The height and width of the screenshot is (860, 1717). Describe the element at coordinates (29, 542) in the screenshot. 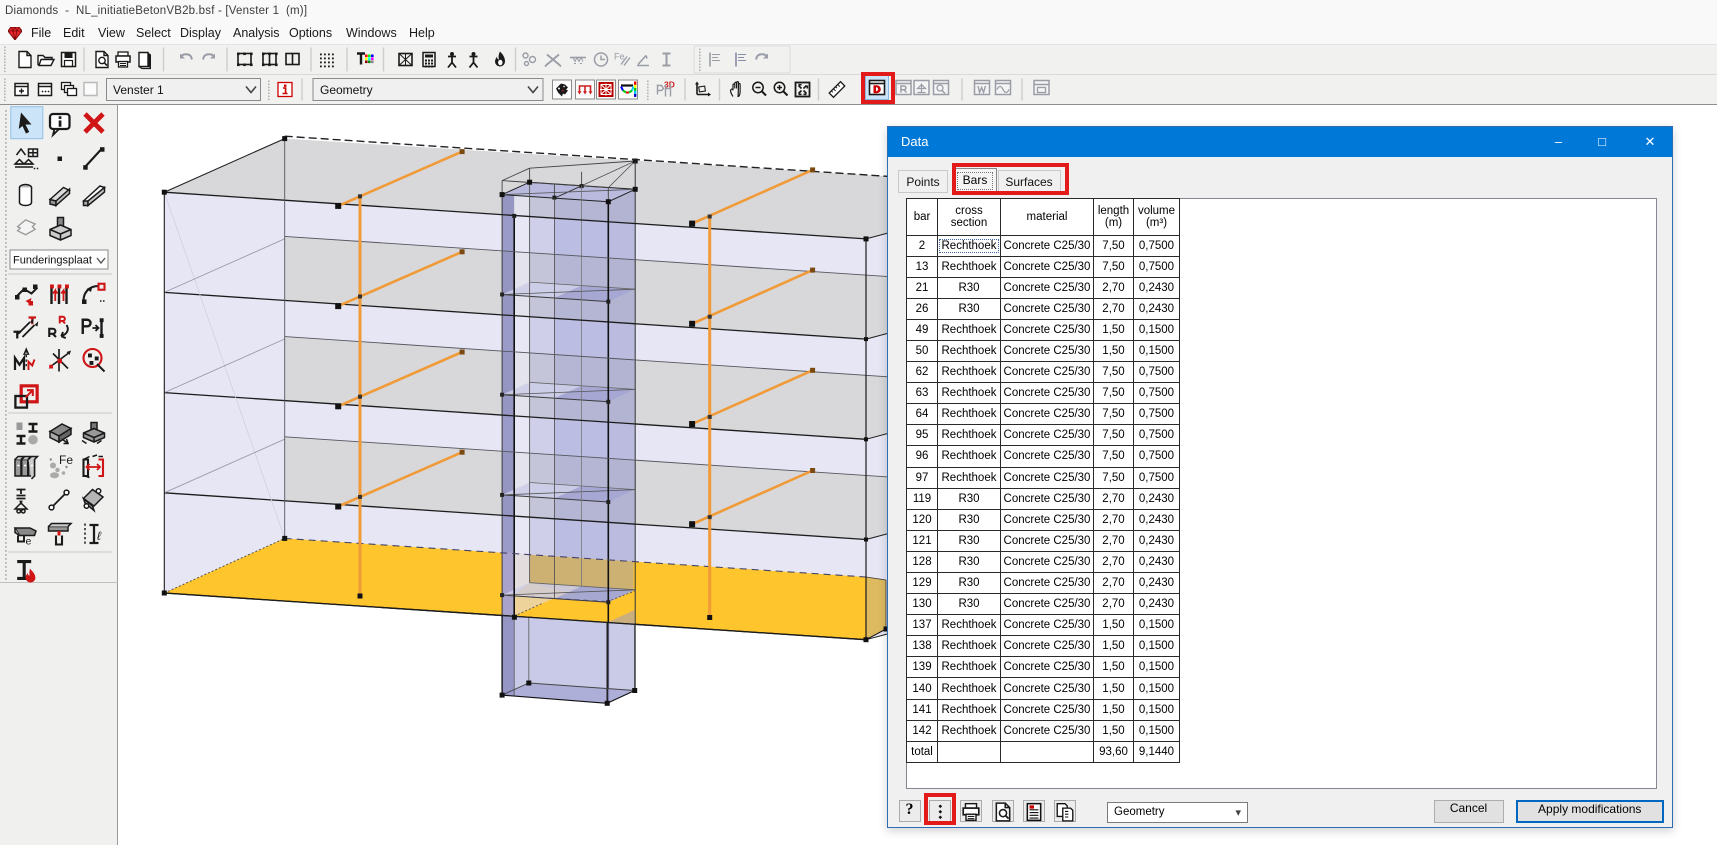

I see `svg-text: e` at that location.